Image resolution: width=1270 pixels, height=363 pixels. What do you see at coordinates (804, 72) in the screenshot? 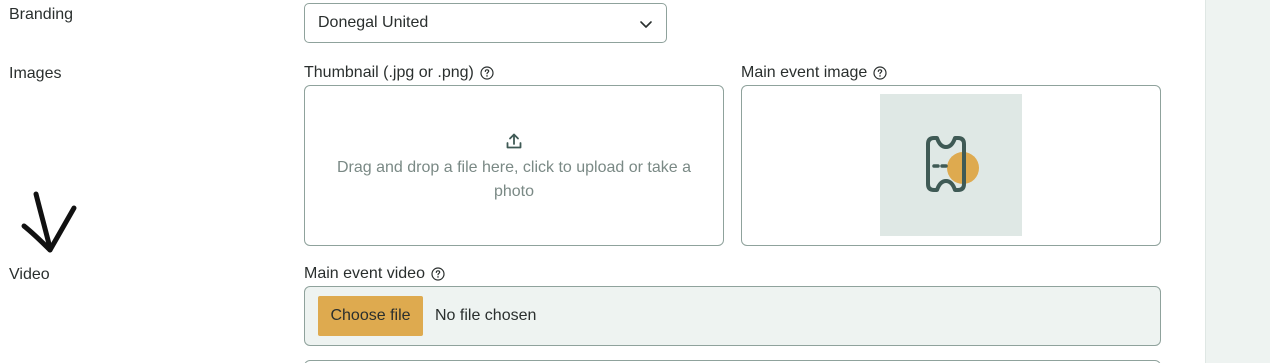
I see `main-image-label-text: Main event image` at bounding box center [804, 72].